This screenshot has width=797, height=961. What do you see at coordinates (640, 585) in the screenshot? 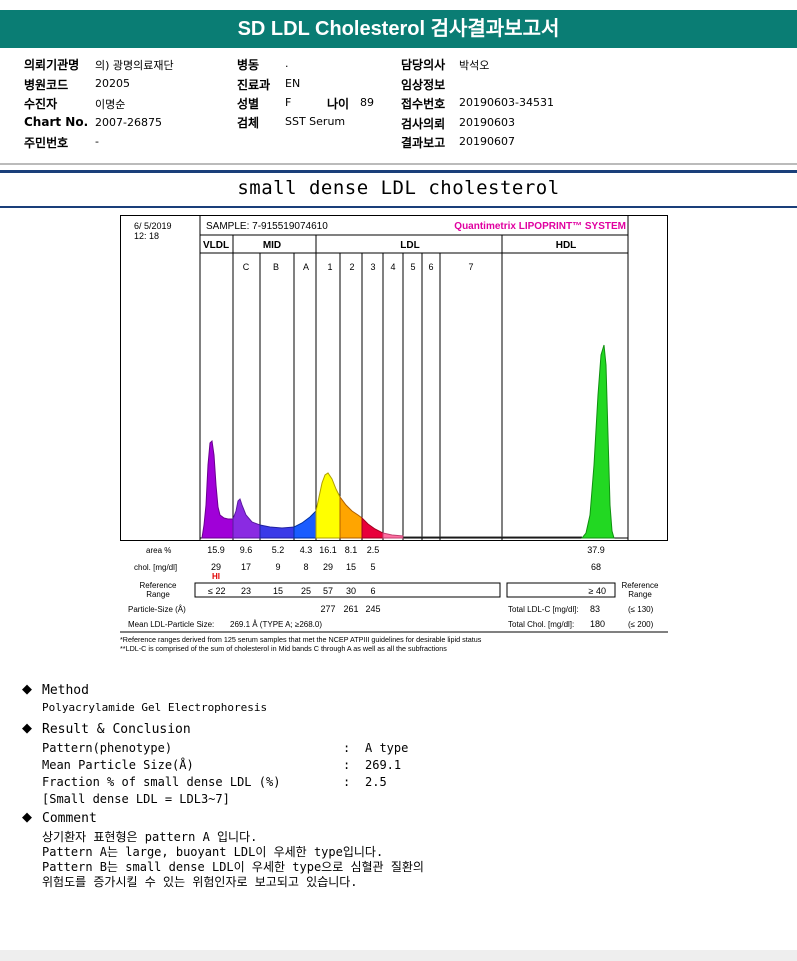
I see `ref-right-label-1: Reference` at bounding box center [640, 585].